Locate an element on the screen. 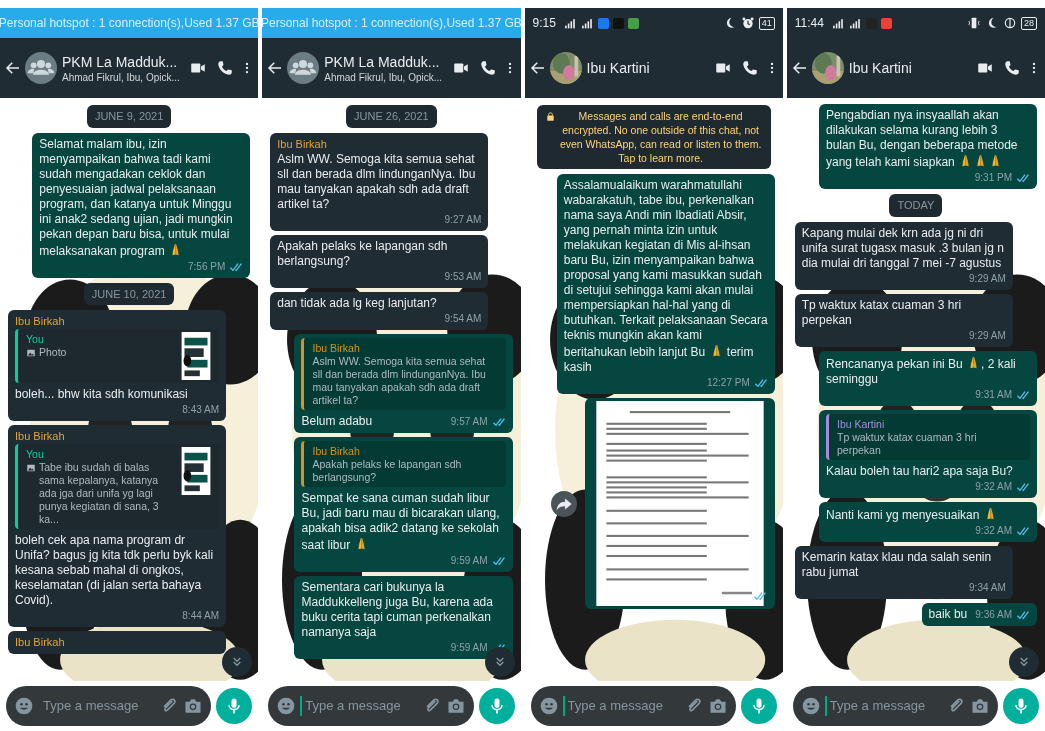 This screenshot has height=731, width=1045. quote-text: Apakah pelaks ke lapangan sdh berlangsung? is located at coordinates (387, 470).